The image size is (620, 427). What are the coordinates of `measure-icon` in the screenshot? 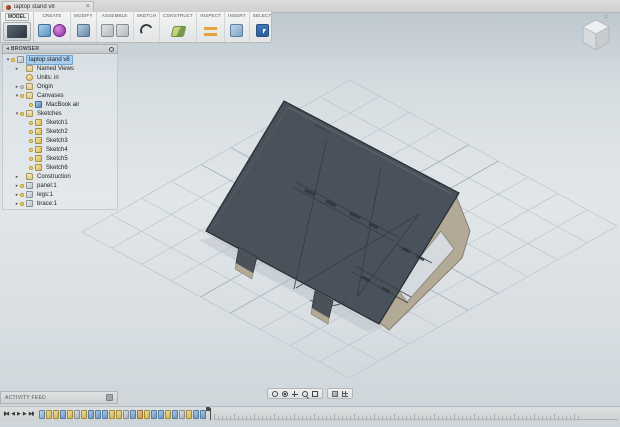 It's located at (210, 30).